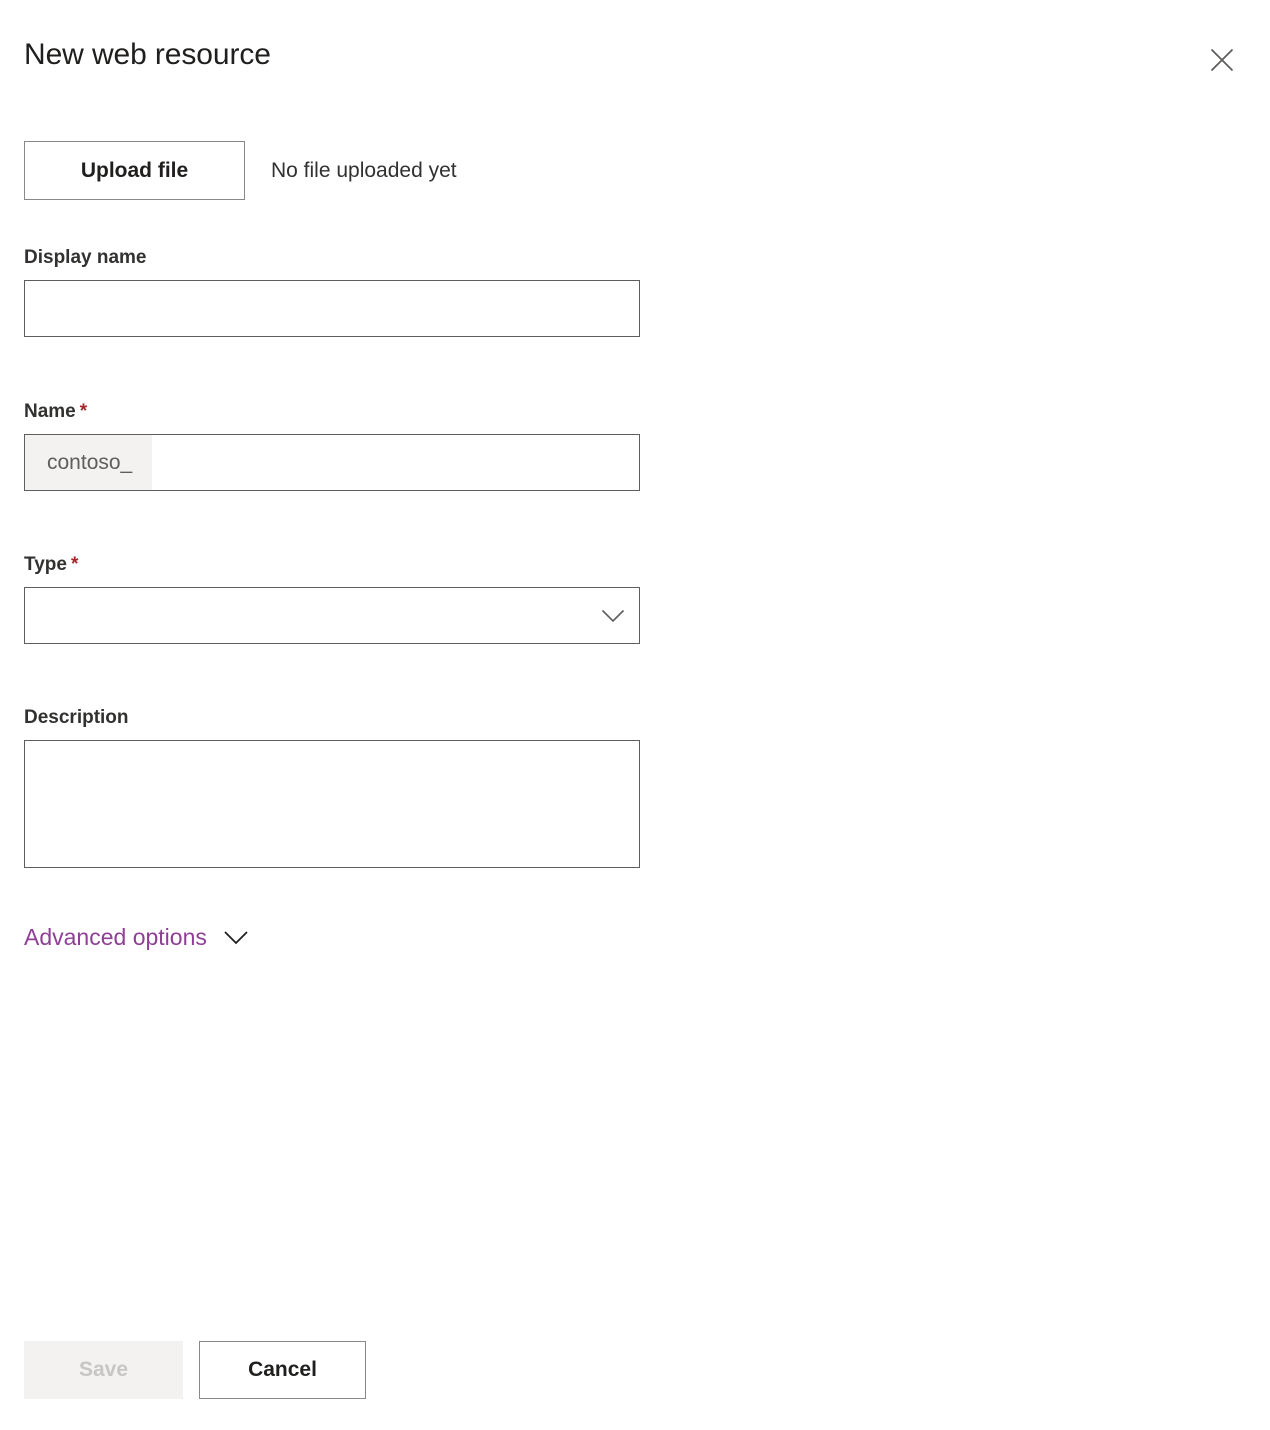 The width and height of the screenshot is (1270, 1430). What do you see at coordinates (147, 54) in the screenshot?
I see `page-title: New web resource` at bounding box center [147, 54].